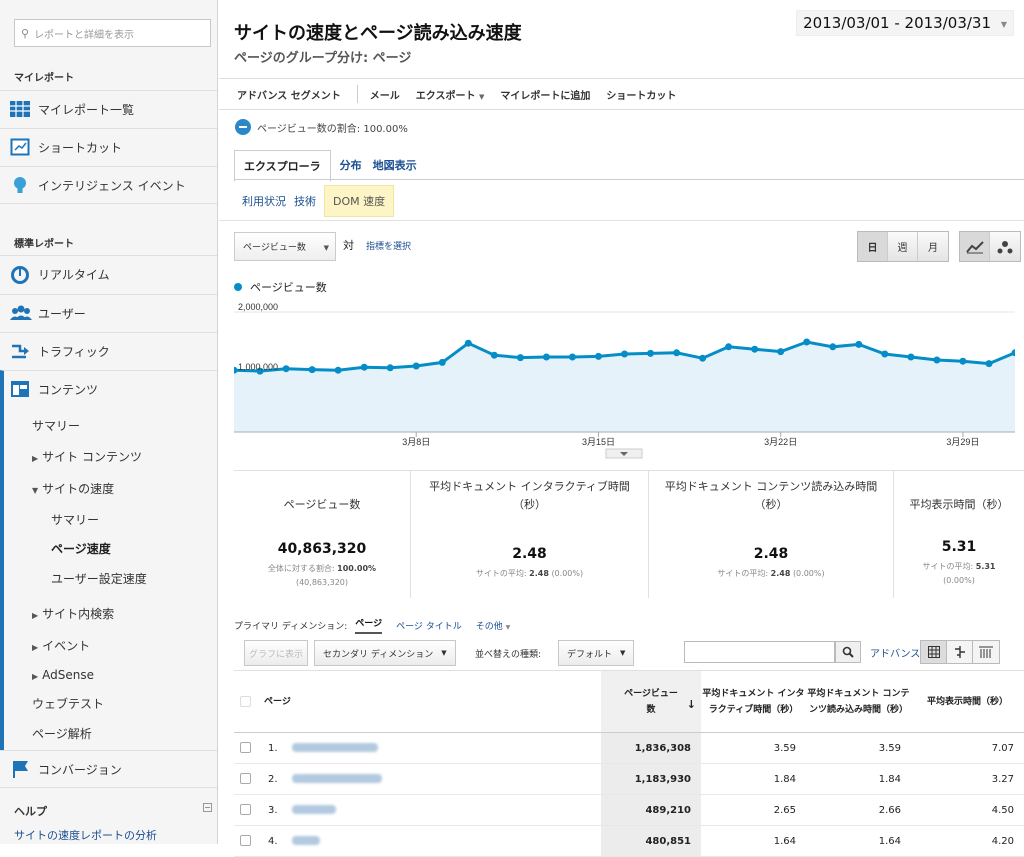 The image size is (1024, 857). I want to click on table-row: 2. 1,183,930 1.84 1.84 3.27, so click(629, 779).